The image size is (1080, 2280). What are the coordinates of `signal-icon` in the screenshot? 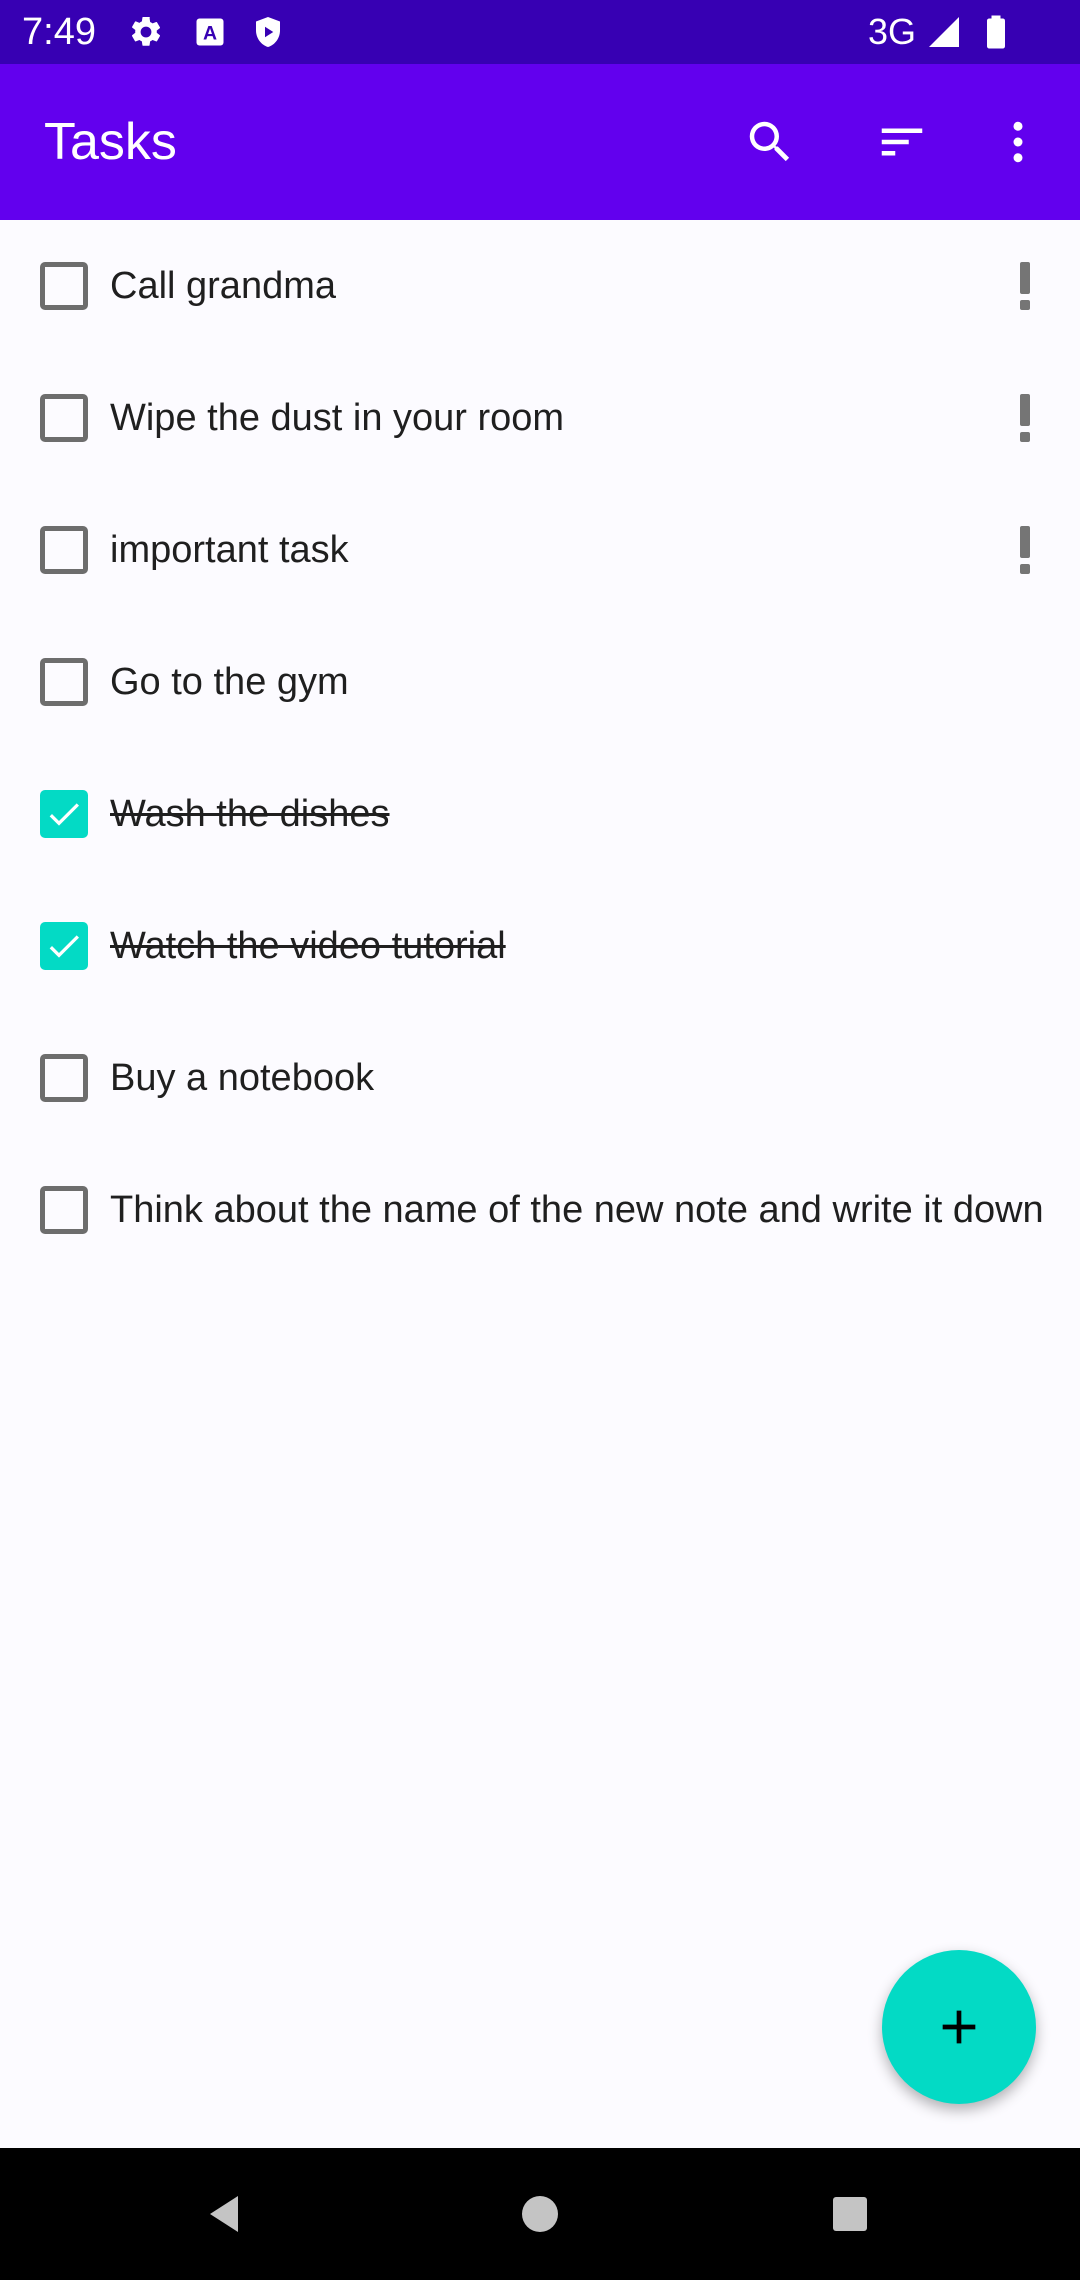 It's located at (944, 32).